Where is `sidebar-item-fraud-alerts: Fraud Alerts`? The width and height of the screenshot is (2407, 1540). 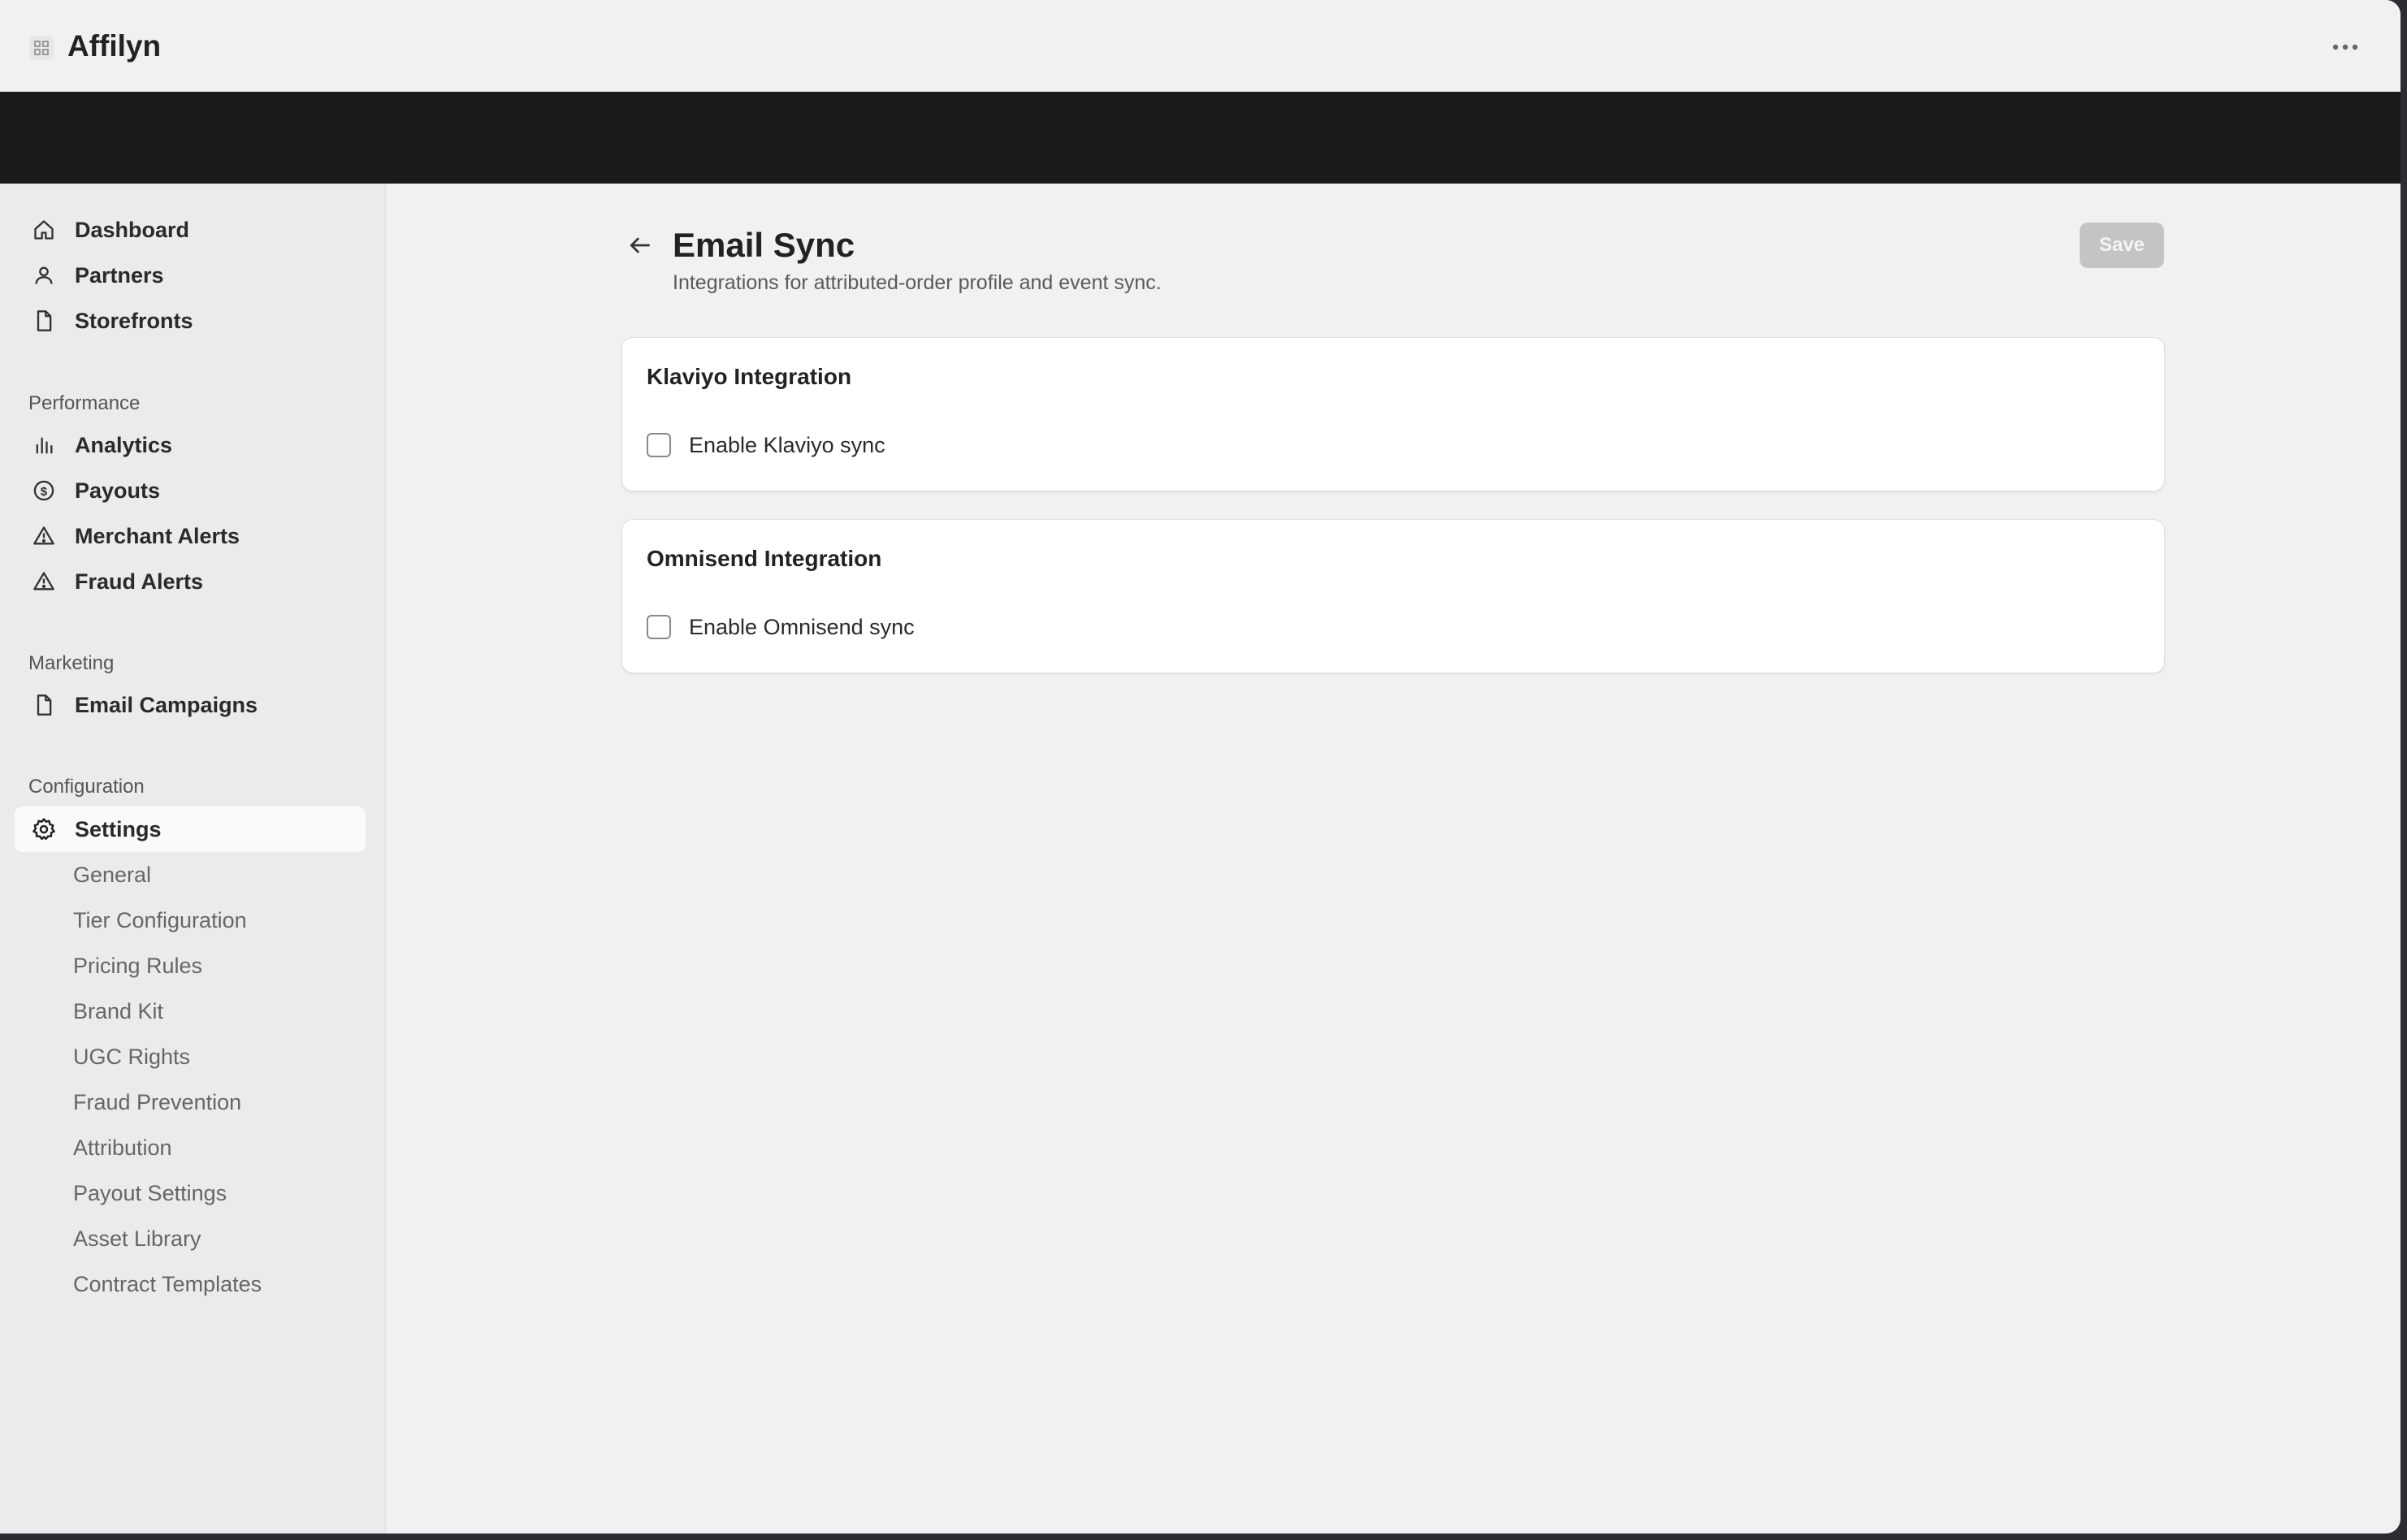
sidebar-item-fraud-alerts: Fraud Alerts is located at coordinates (190, 581).